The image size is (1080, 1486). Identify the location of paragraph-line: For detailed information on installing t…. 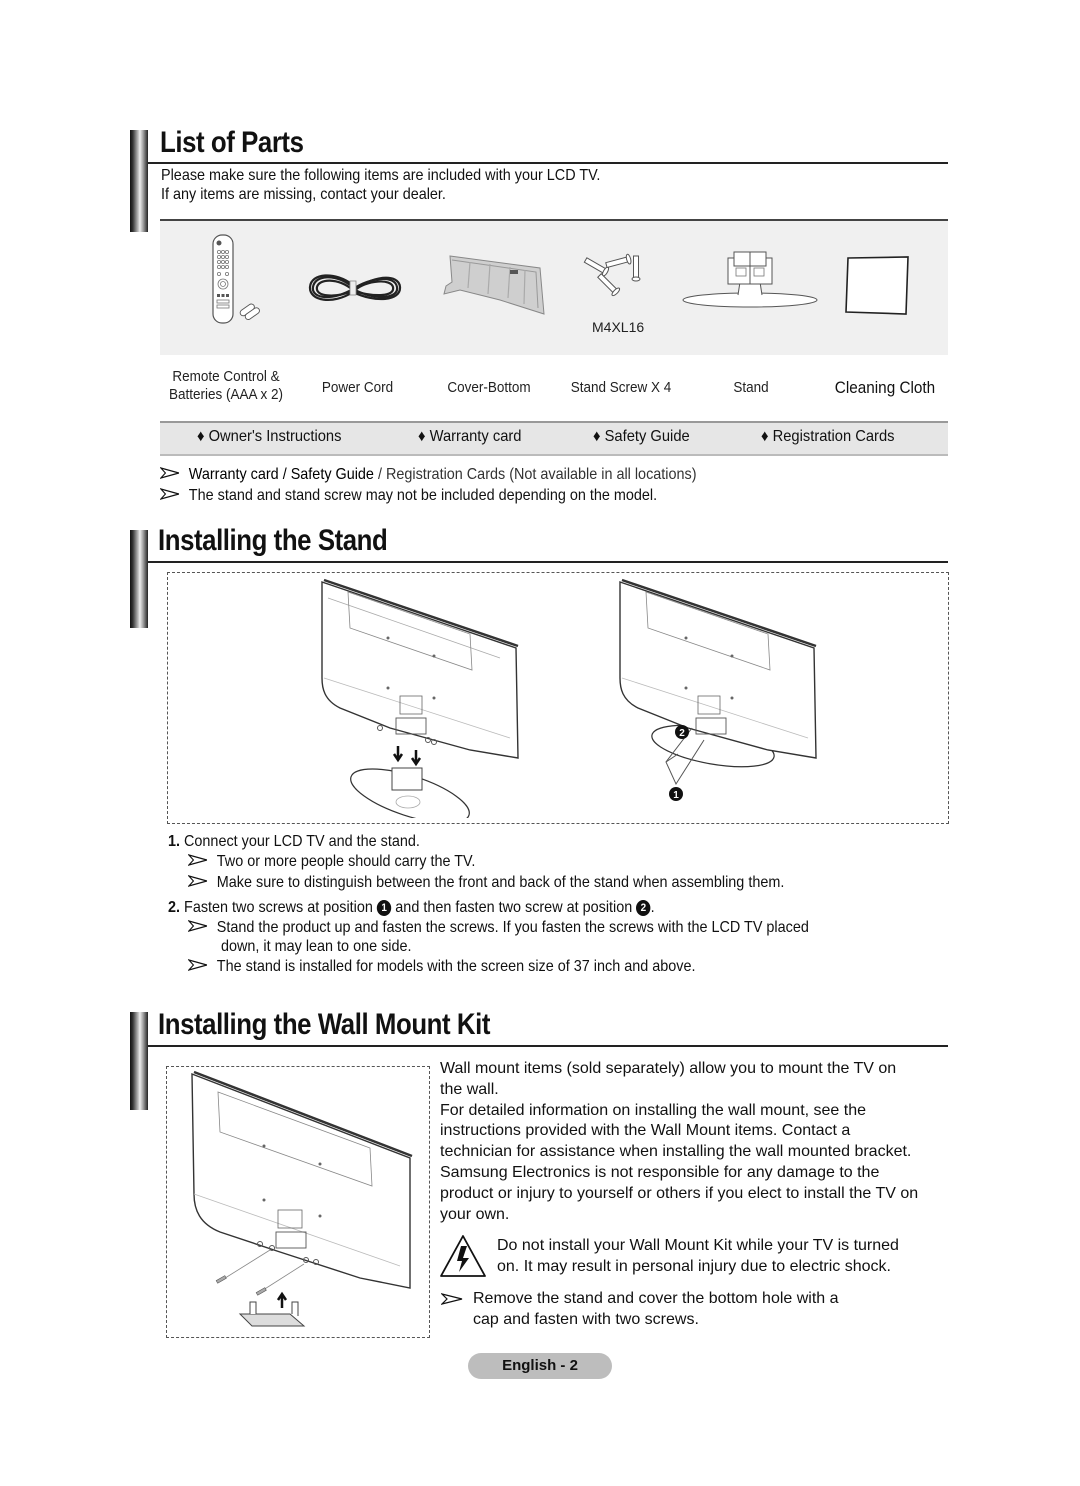
(653, 1110).